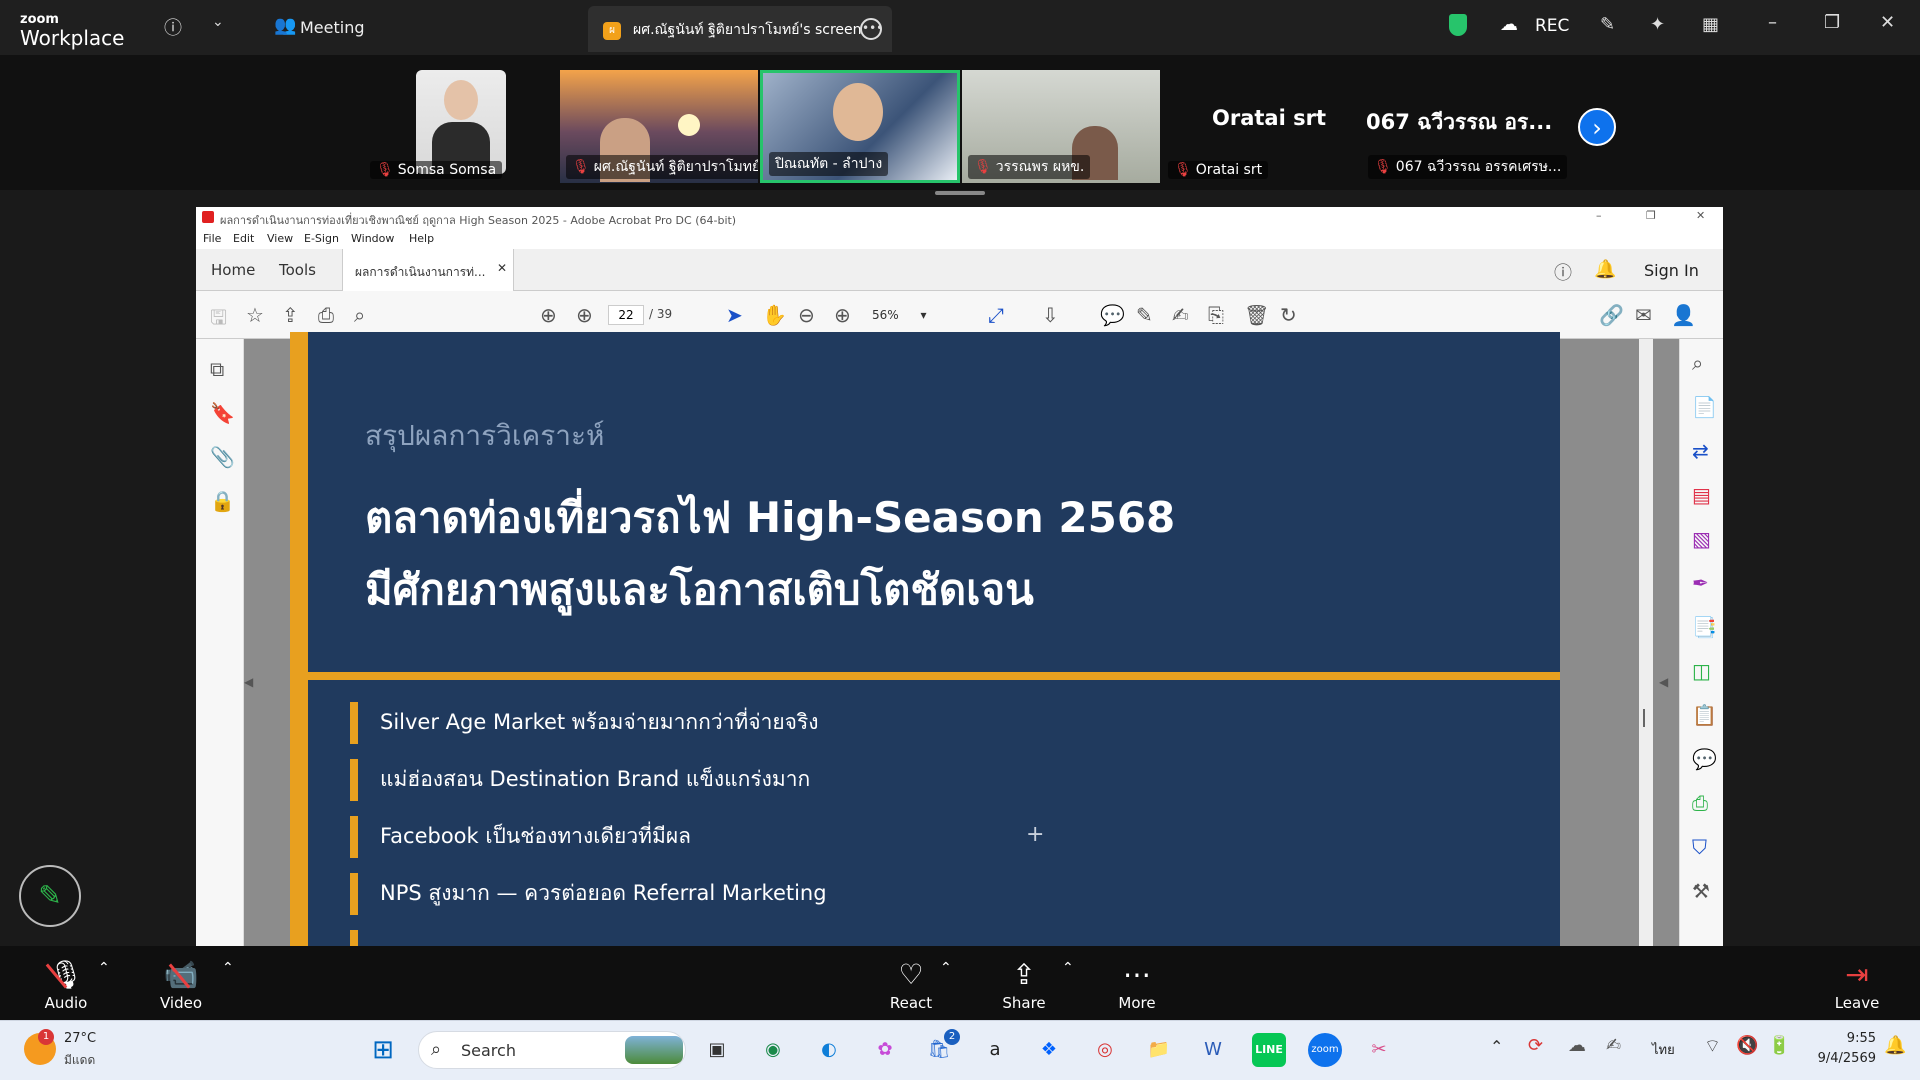  Describe the element at coordinates (1699, 847) in the screenshot. I see `protect-icon: ⛉` at that location.